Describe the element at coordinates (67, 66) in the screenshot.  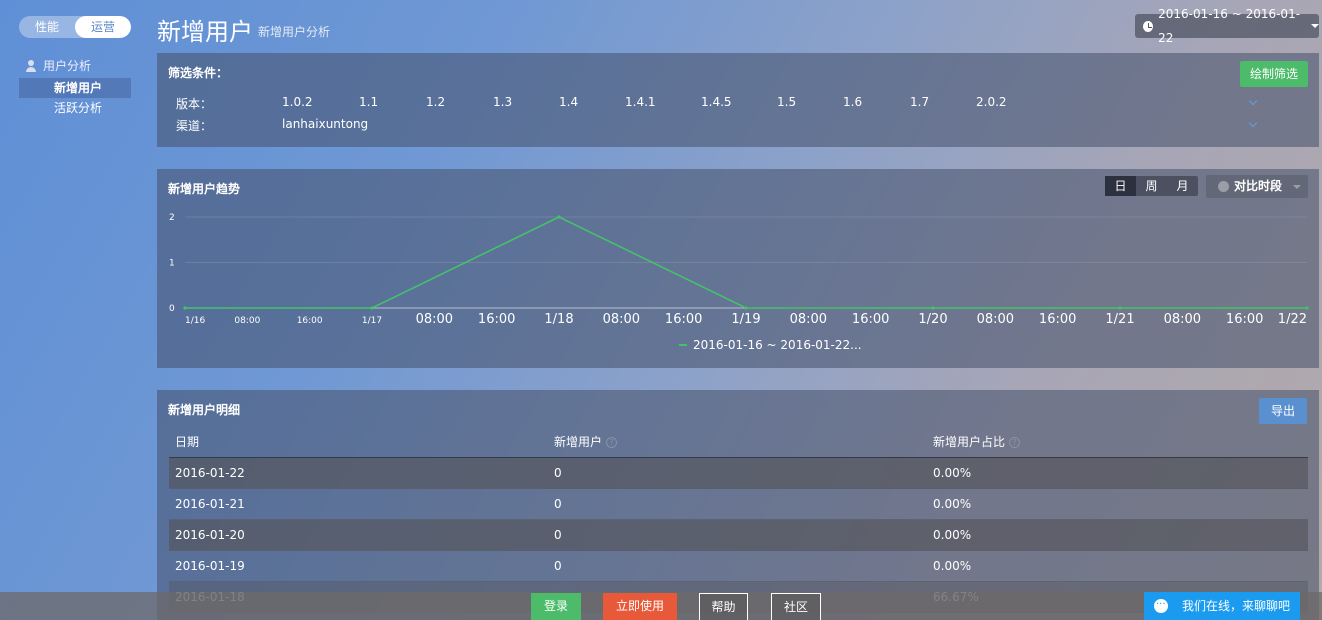
I see `sidebar-group-label: 用户分析` at that location.